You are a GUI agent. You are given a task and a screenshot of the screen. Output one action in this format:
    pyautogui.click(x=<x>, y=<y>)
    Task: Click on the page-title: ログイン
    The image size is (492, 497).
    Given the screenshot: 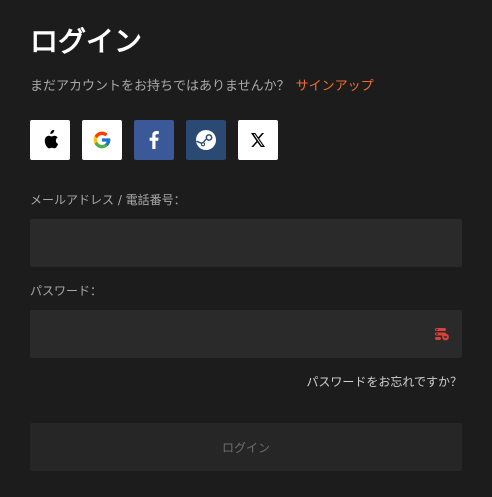 What is the action you would take?
    pyautogui.click(x=86, y=41)
    